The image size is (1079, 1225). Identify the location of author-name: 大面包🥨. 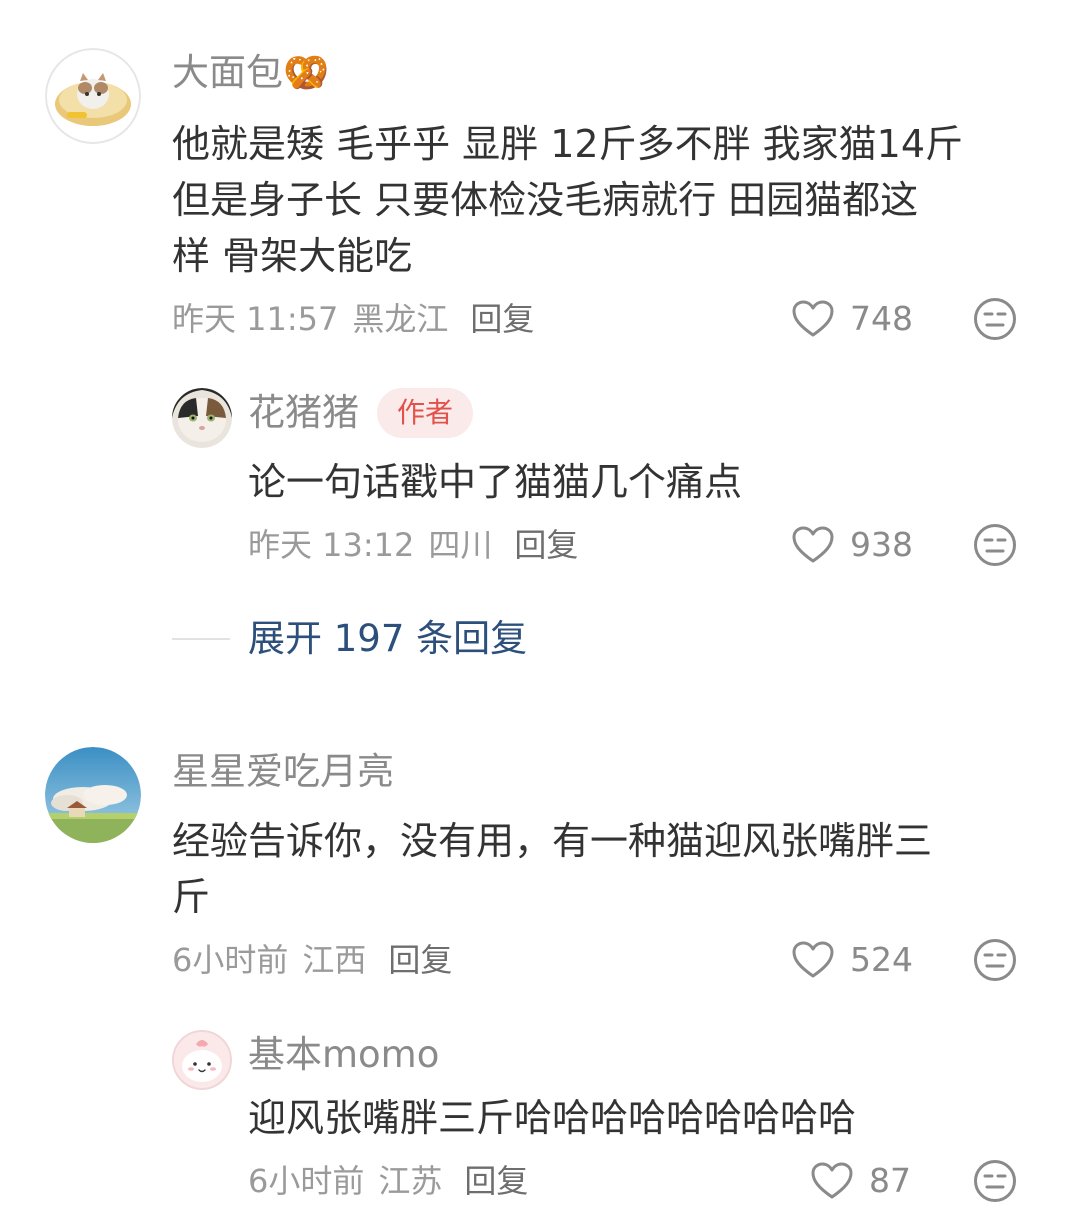
(250, 73).